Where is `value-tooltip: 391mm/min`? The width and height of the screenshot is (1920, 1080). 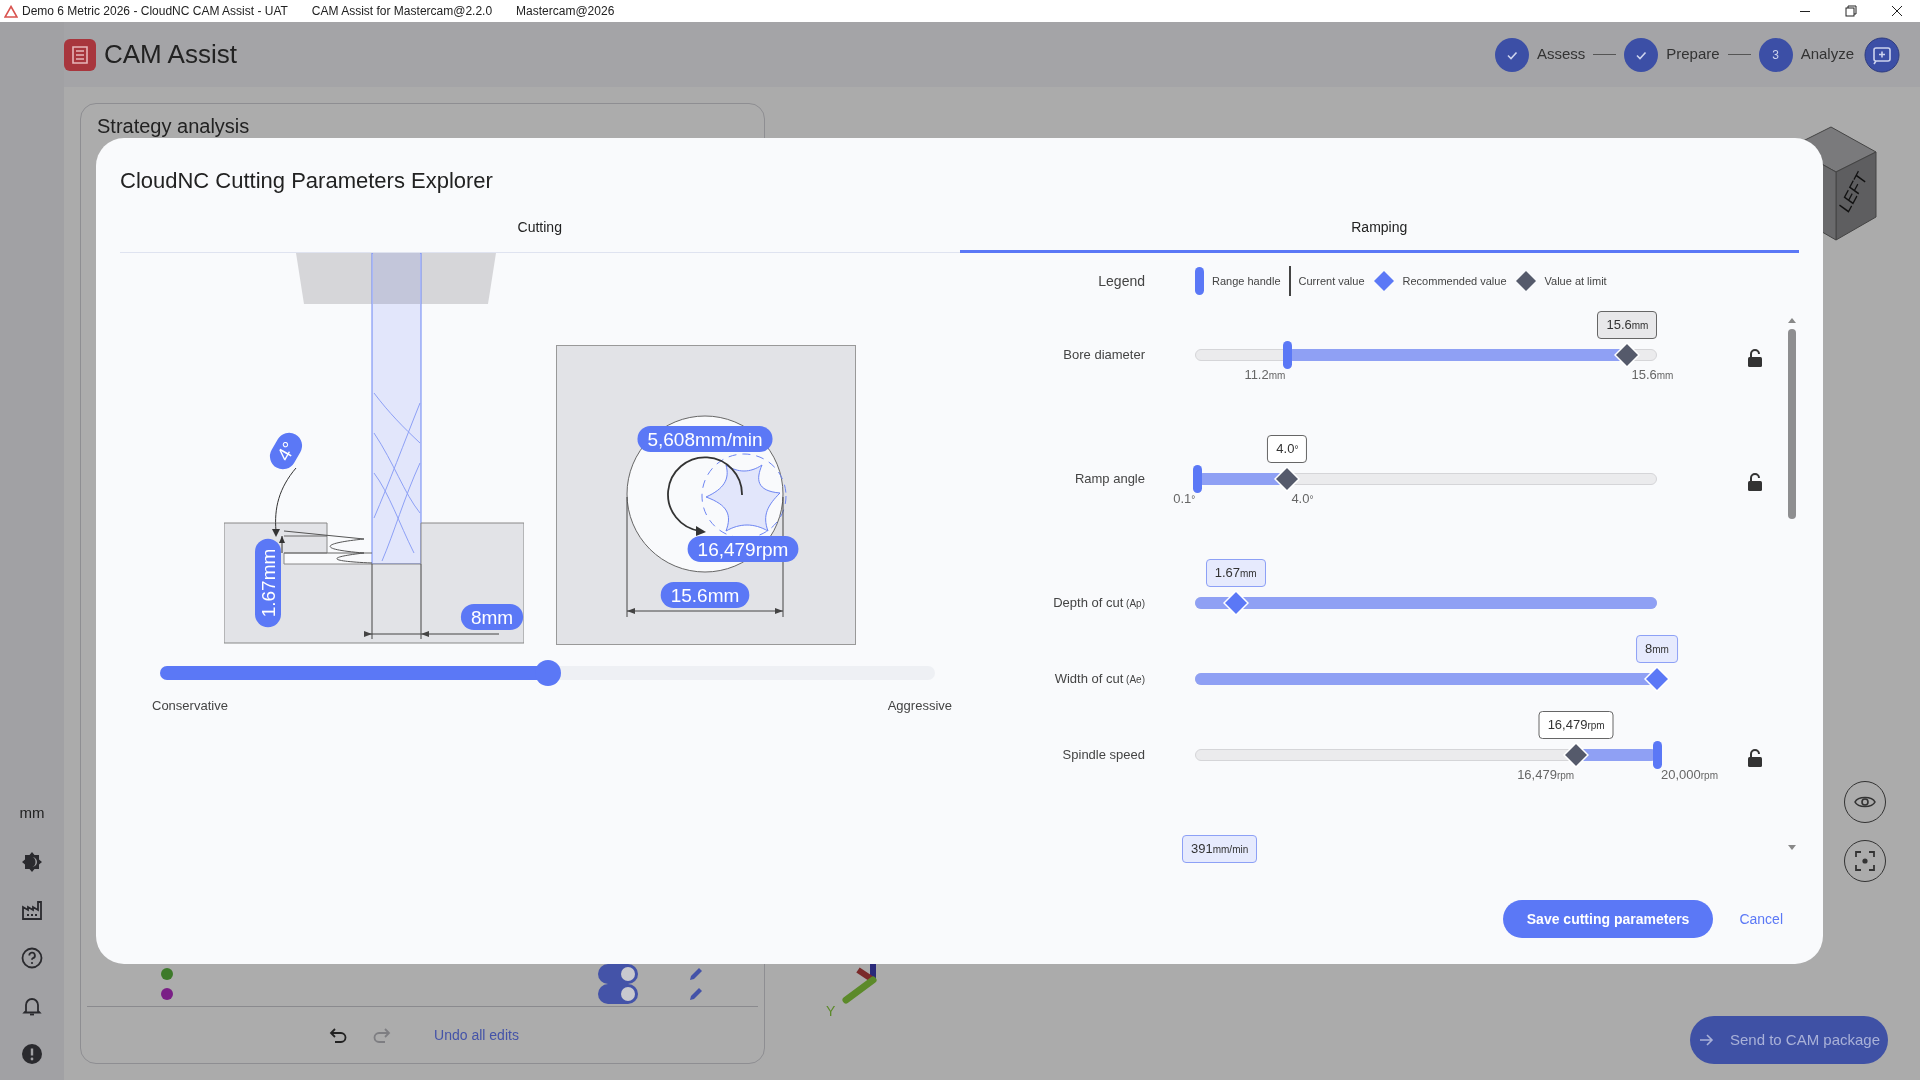 value-tooltip: 391mm/min is located at coordinates (1220, 849).